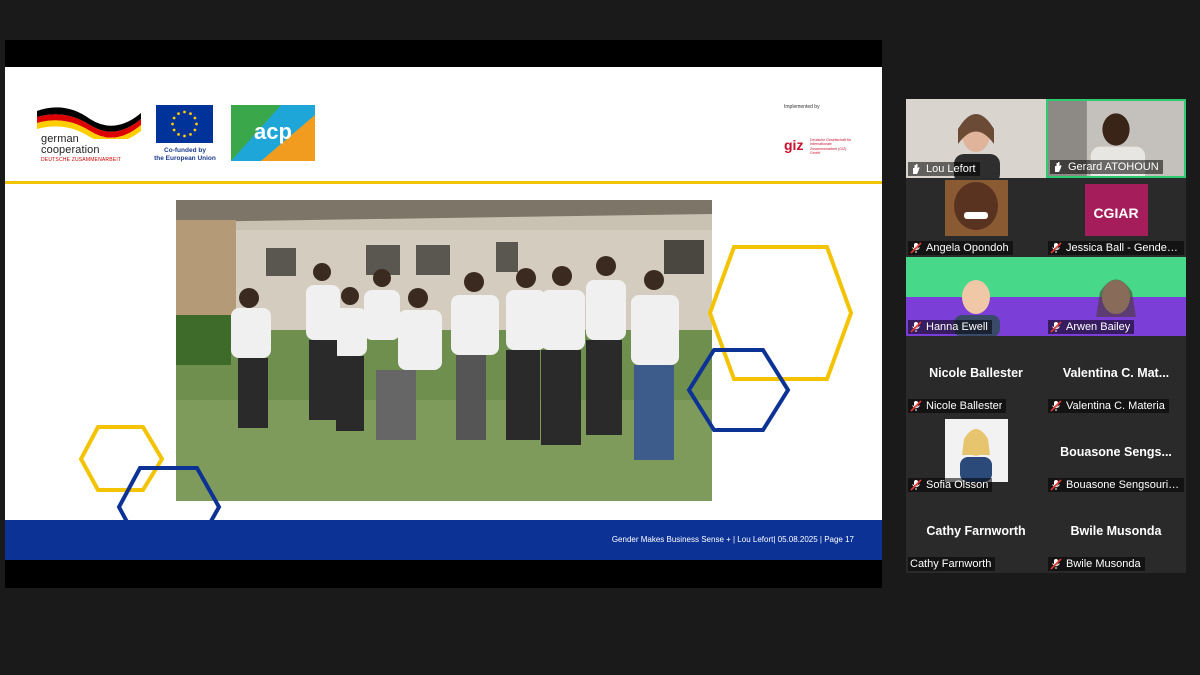  I want to click on gc-line3: DEUTSCHE ZUSAMMENARBEIT, so click(81, 160).